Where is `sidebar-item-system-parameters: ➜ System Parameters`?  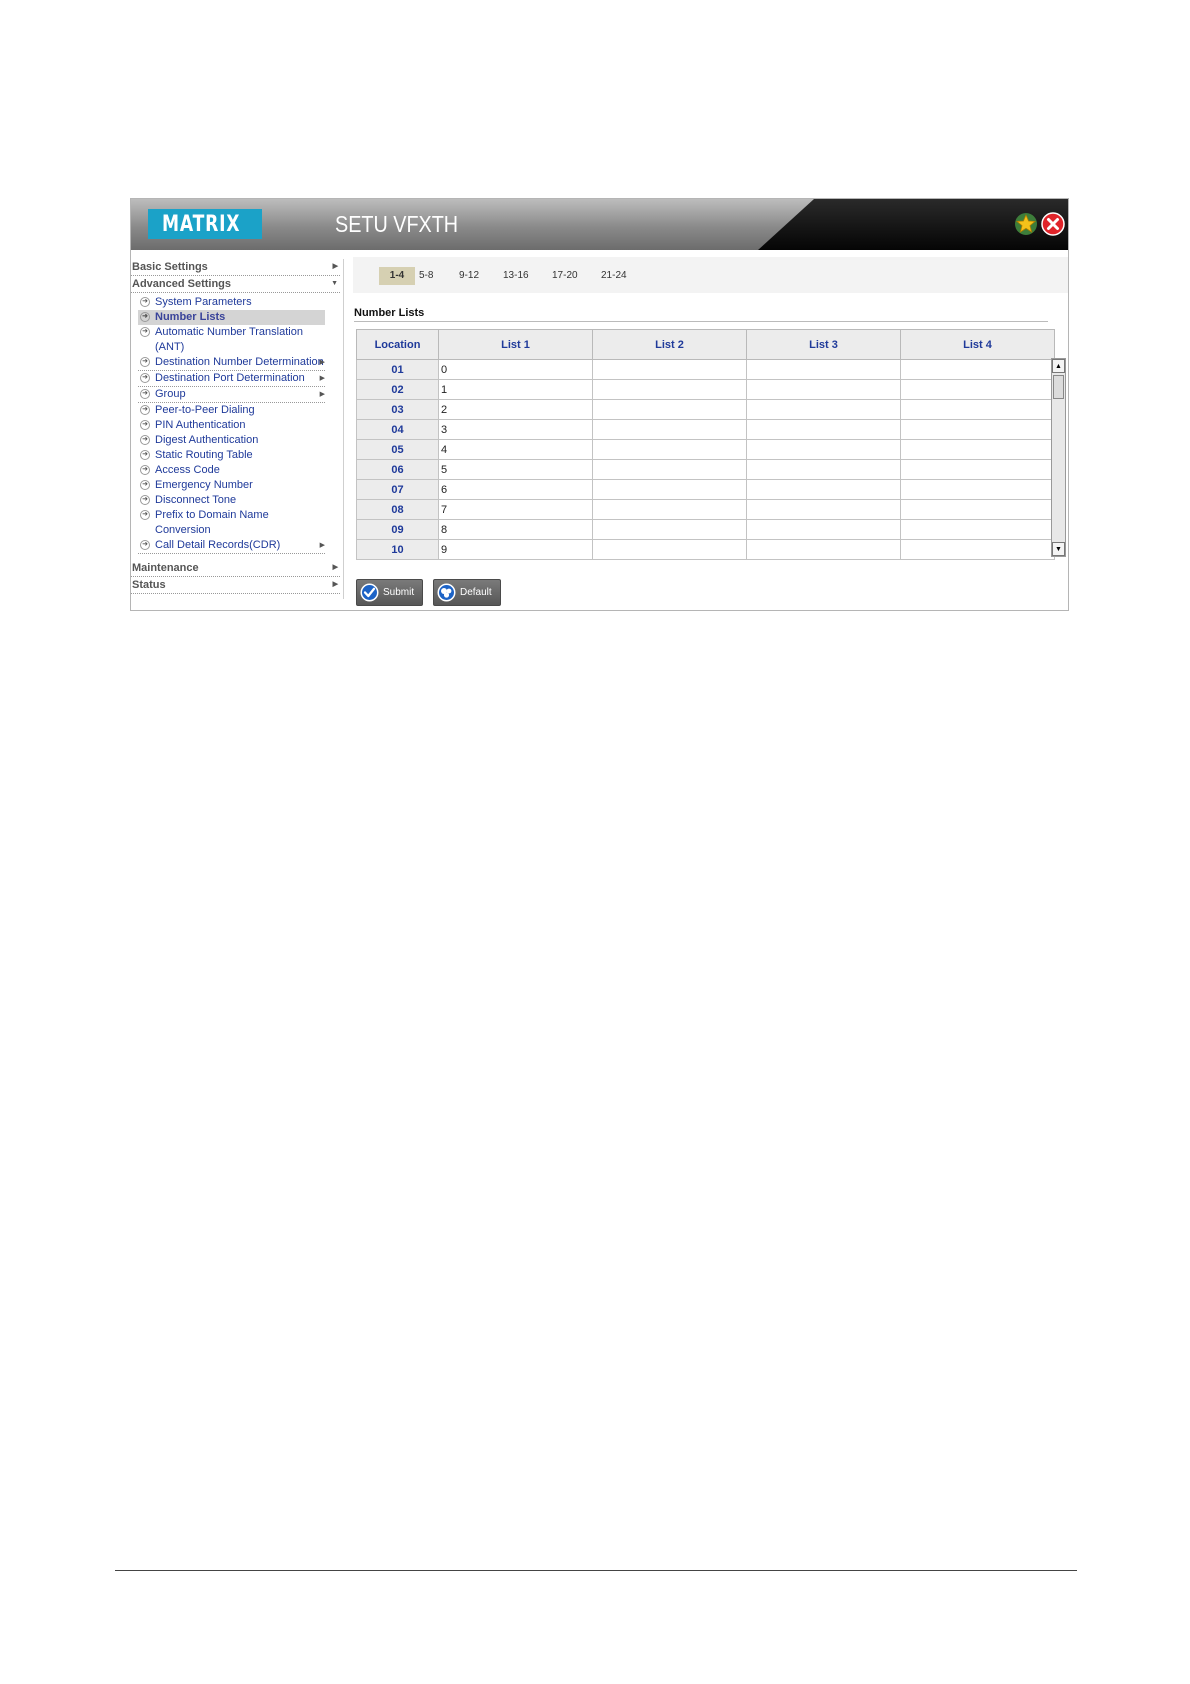
sidebar-item-system-parameters: ➜ System Parameters is located at coordinates (231, 302).